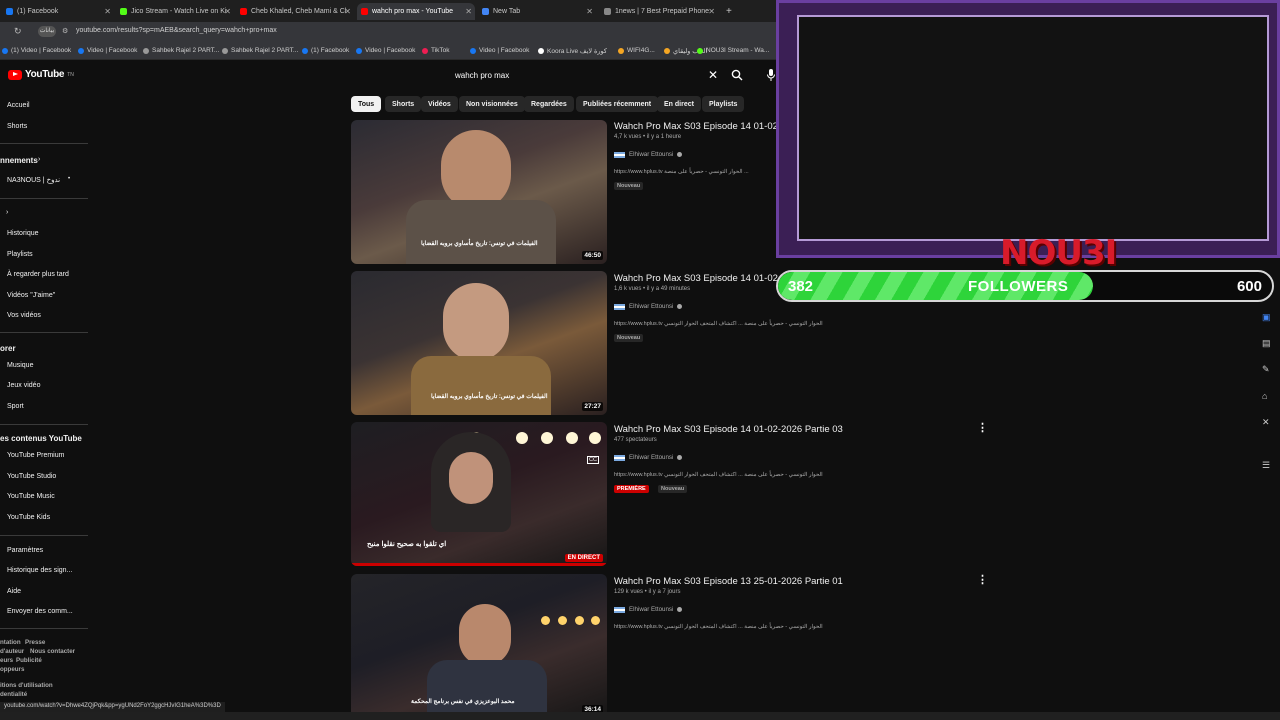 The image size is (1280, 720). What do you see at coordinates (47, 31) in the screenshot?
I see `address-pill: بيانات` at bounding box center [47, 31].